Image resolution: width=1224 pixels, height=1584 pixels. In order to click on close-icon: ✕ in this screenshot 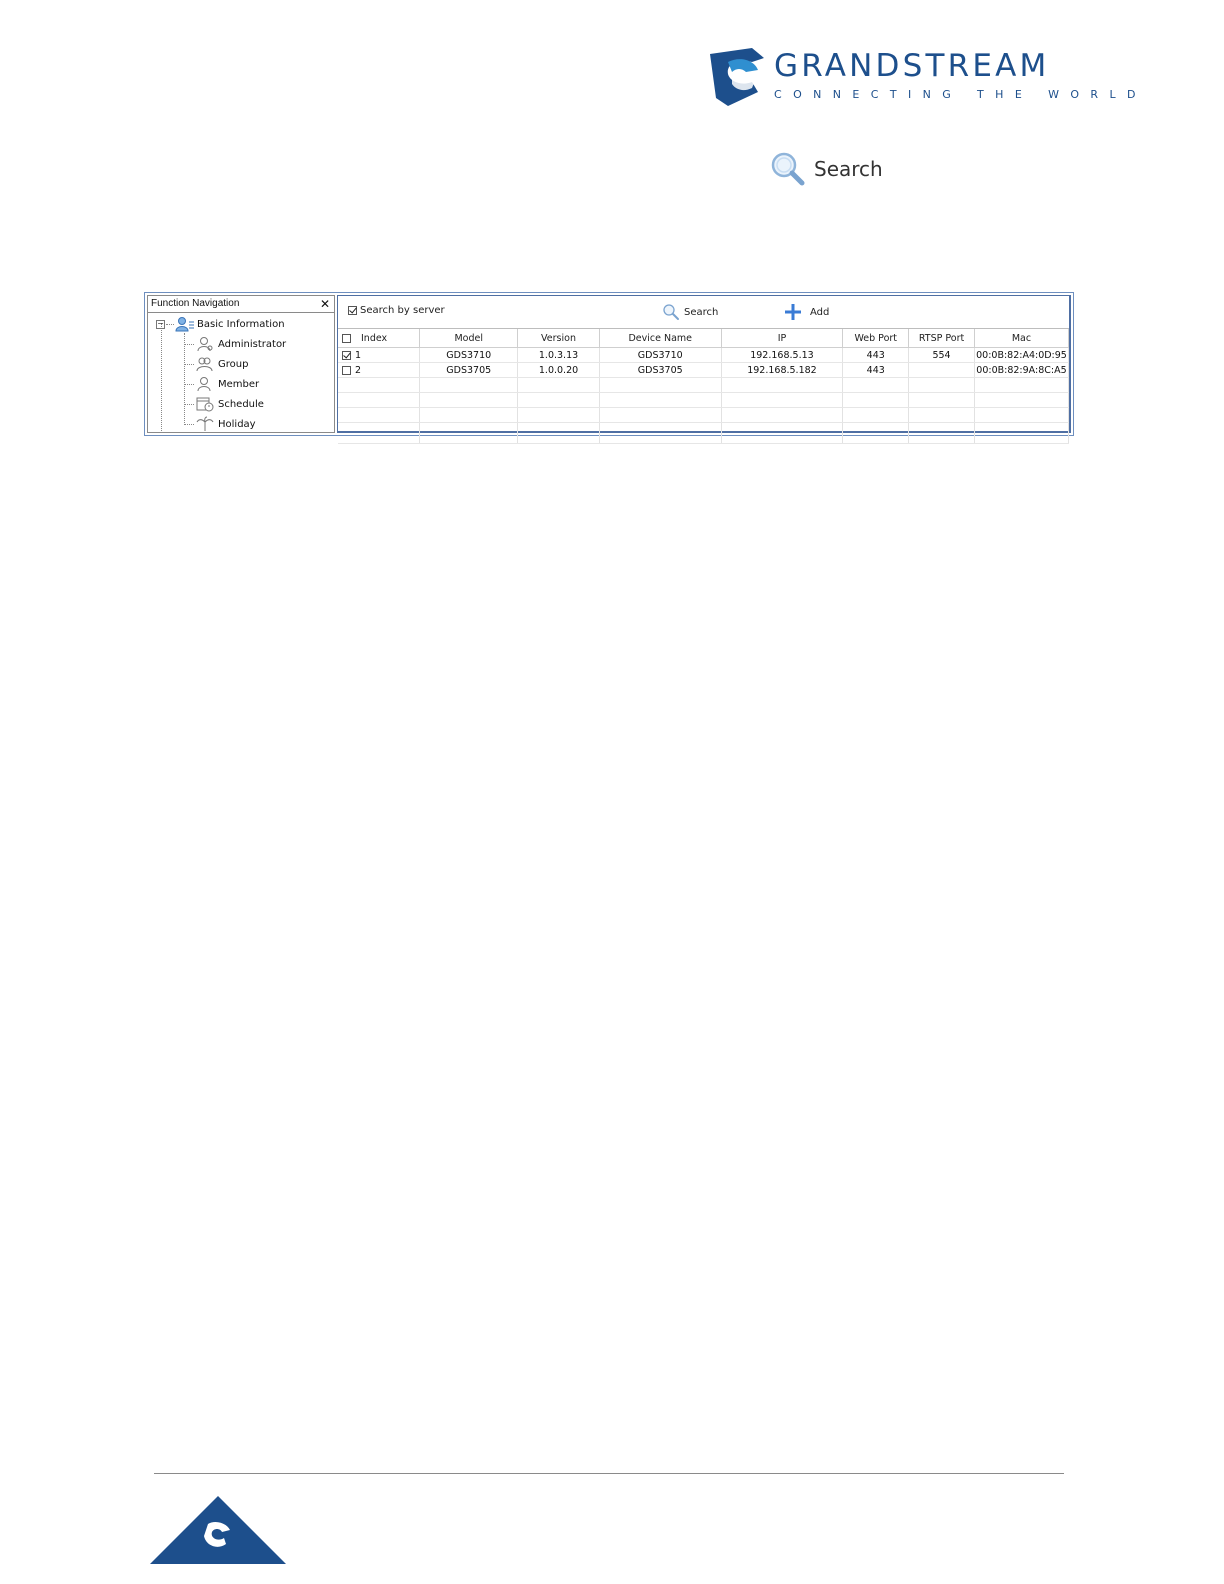, I will do `click(325, 304)`.